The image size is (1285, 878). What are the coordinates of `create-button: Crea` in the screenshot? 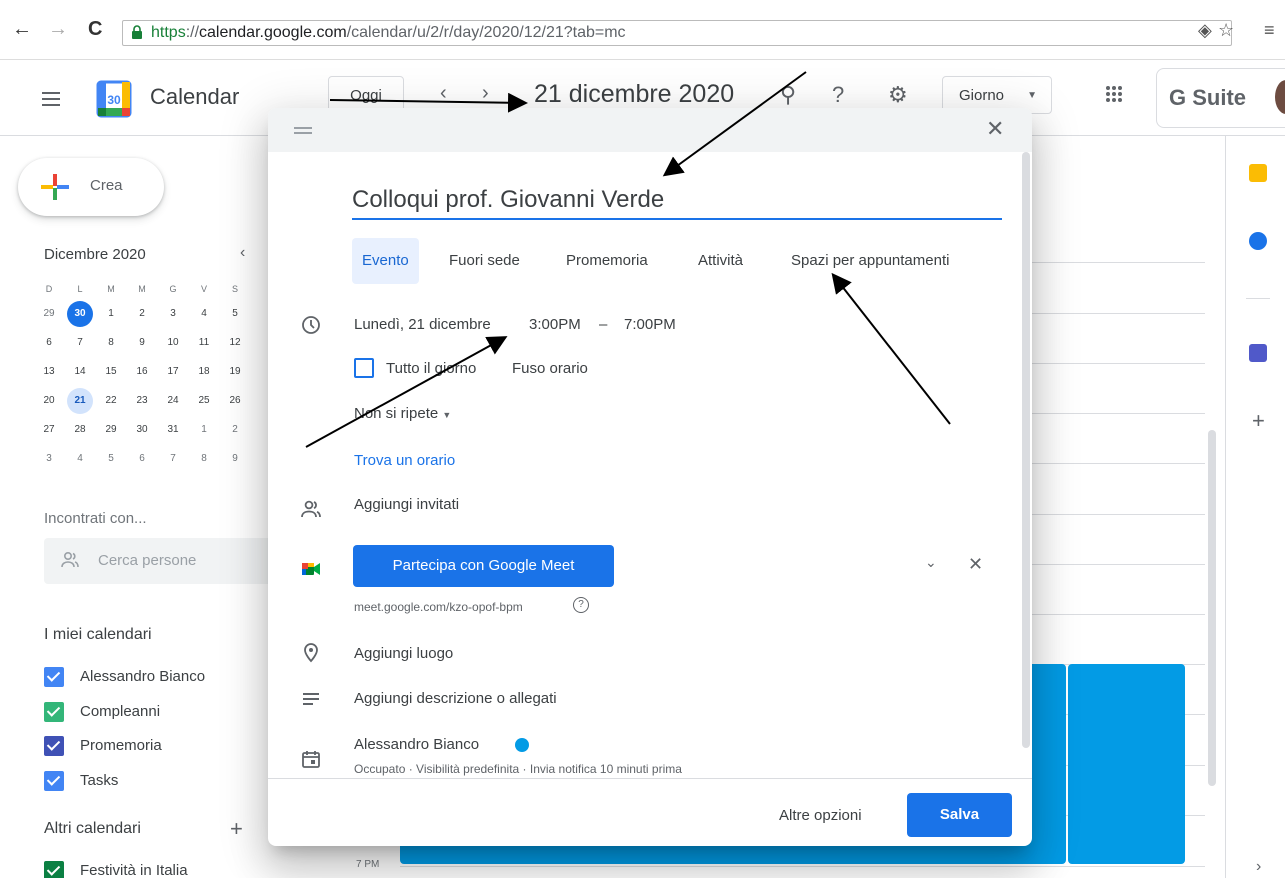 It's located at (91, 187).